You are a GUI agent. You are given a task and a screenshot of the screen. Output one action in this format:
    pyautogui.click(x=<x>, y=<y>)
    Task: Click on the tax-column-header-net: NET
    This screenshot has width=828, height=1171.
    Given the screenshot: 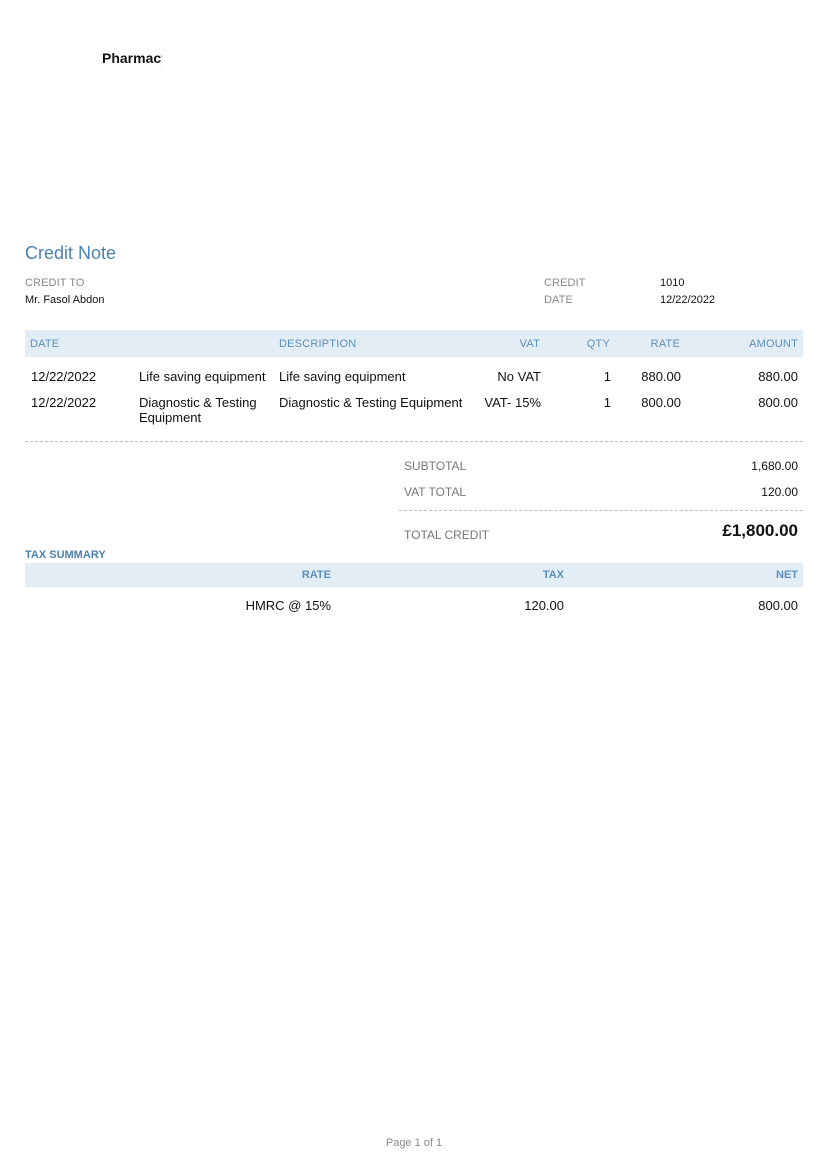 What is the action you would take?
    pyautogui.click(x=787, y=575)
    